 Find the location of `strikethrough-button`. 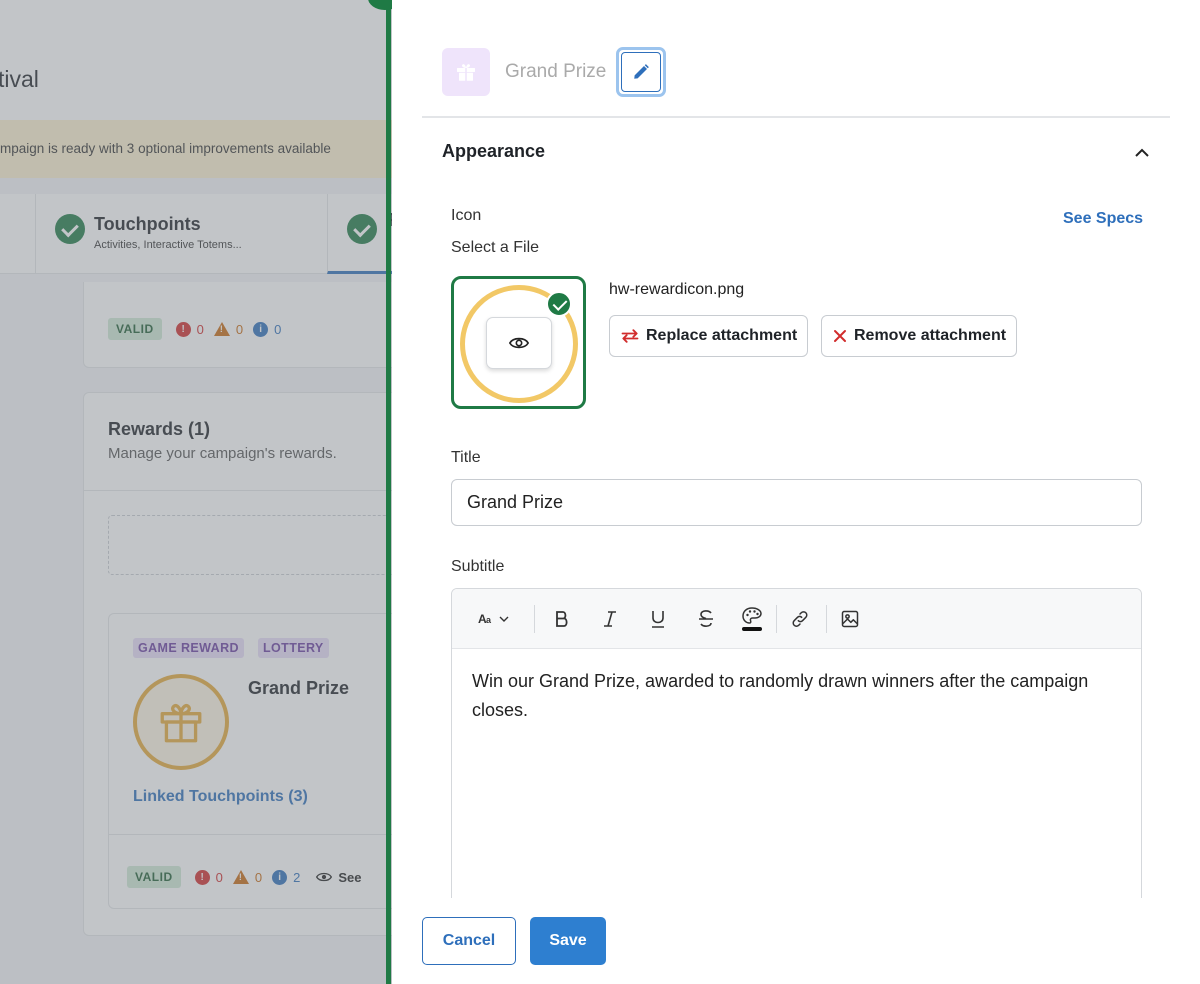

strikethrough-button is located at coordinates (706, 619).